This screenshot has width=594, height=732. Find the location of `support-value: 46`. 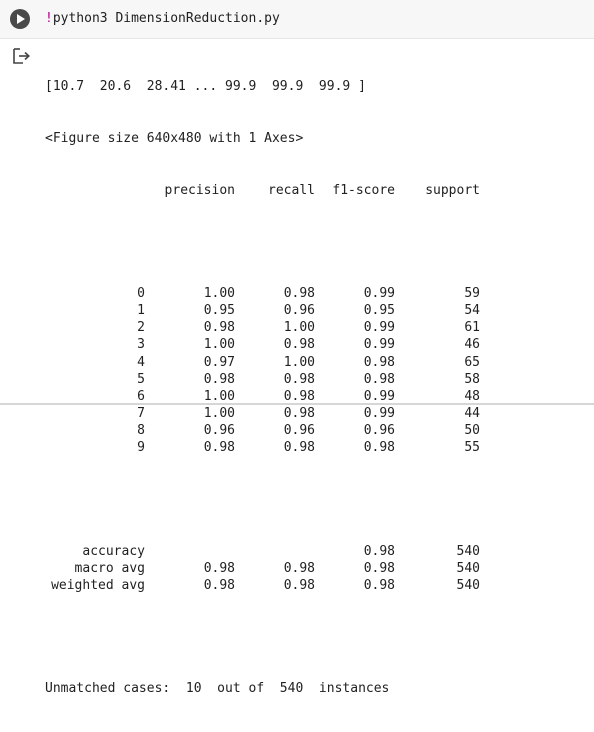

support-value: 46 is located at coordinates (472, 345).